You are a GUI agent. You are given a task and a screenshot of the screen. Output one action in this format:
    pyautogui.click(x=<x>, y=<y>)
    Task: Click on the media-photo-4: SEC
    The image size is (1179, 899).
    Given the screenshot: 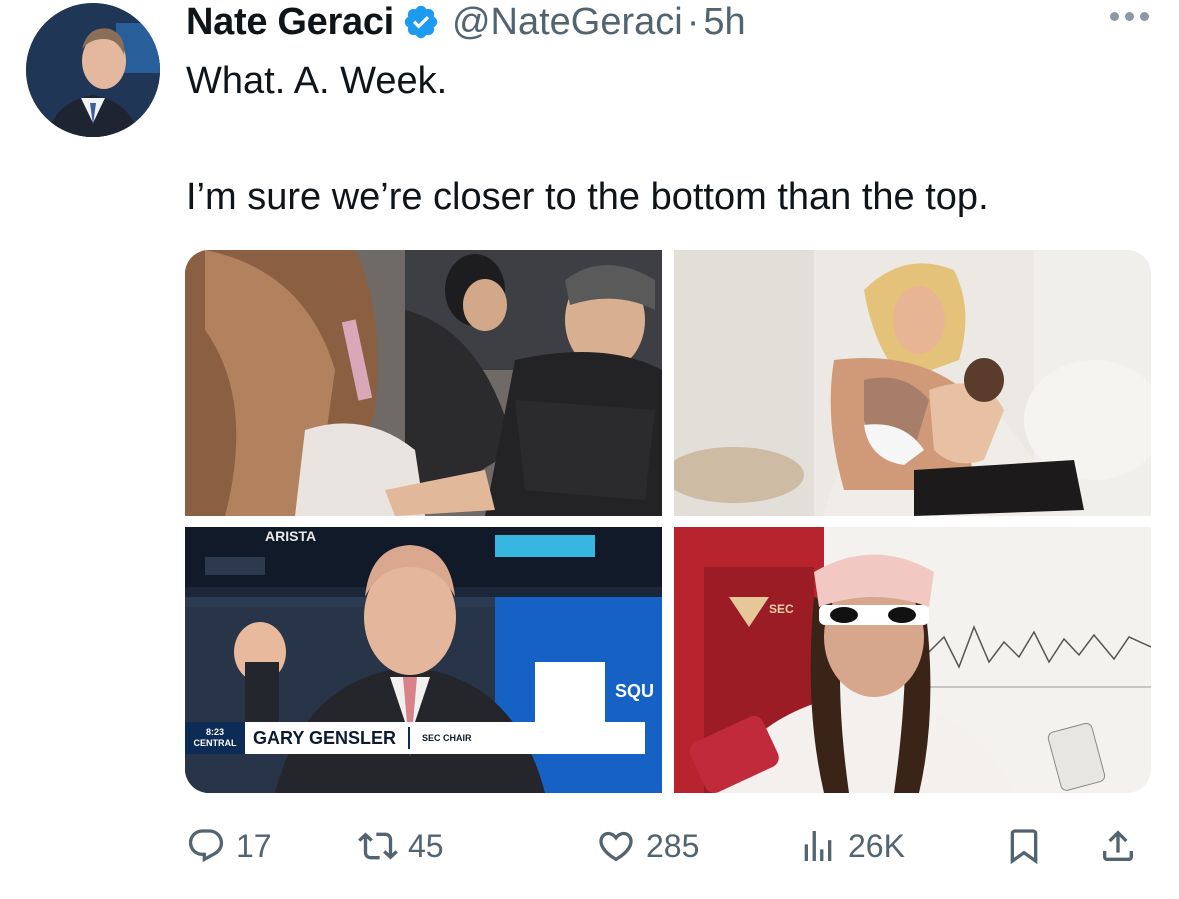 What is the action you would take?
    pyautogui.click(x=912, y=660)
    